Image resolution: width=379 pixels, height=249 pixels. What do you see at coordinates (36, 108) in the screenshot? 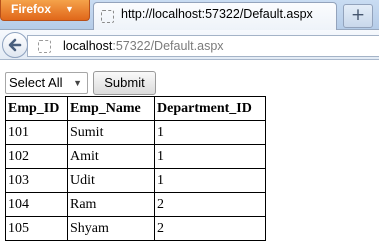
I see `column-header: Emp_ID` at bounding box center [36, 108].